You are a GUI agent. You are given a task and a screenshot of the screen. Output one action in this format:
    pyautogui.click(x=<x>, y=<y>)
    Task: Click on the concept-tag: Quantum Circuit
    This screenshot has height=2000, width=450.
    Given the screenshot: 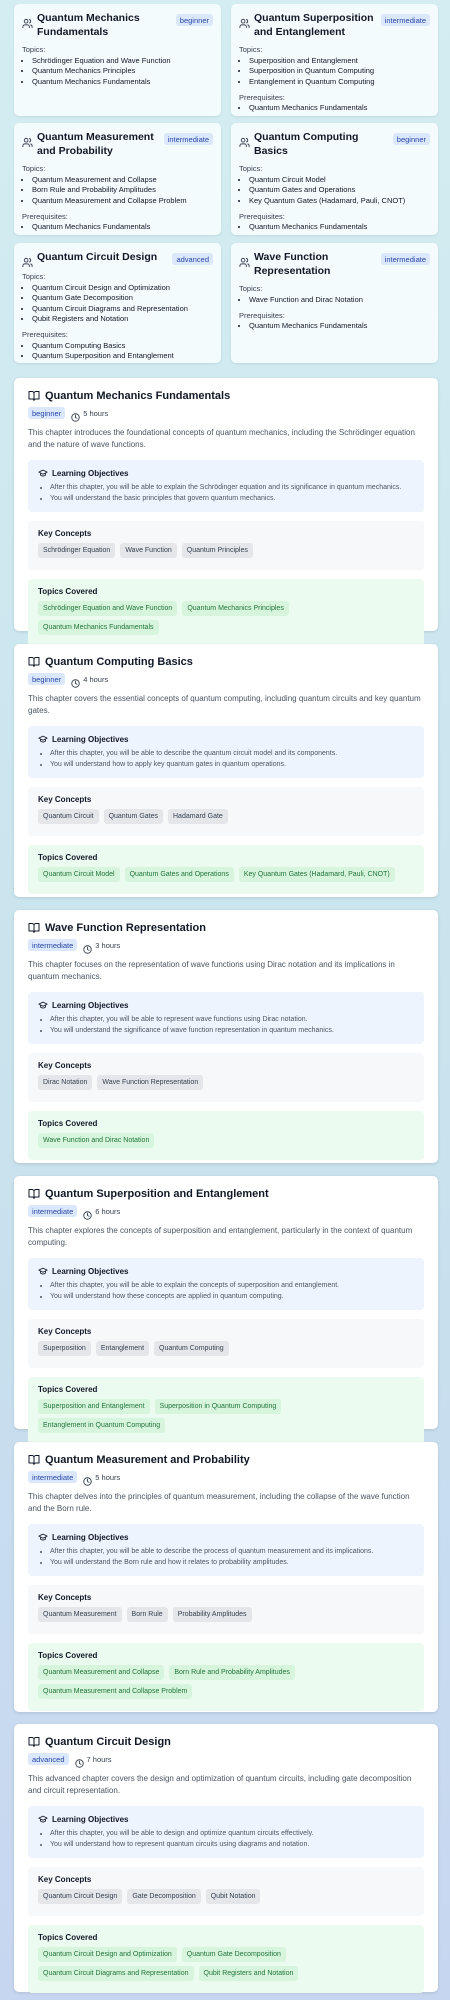 What is the action you would take?
    pyautogui.click(x=68, y=816)
    